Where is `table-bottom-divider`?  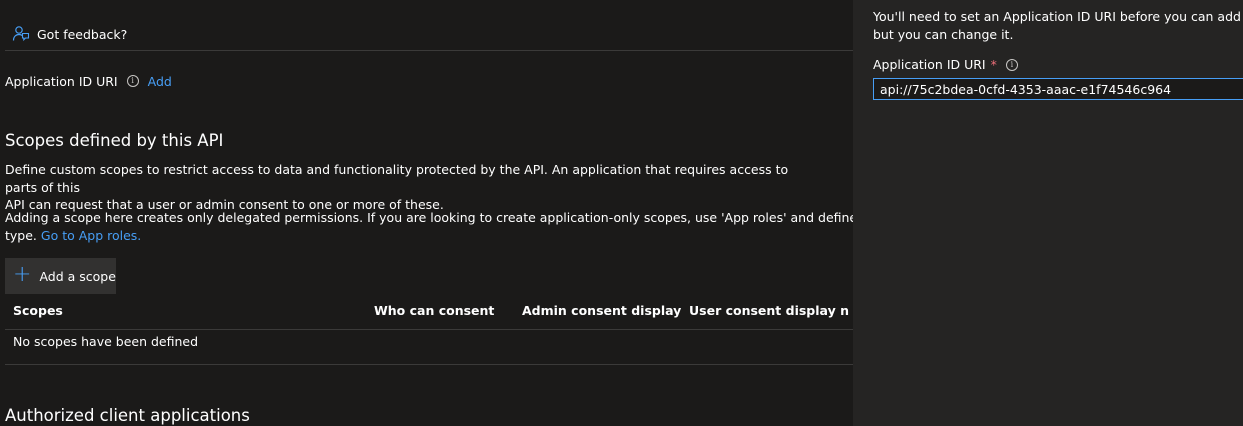 table-bottom-divider is located at coordinates (429, 364).